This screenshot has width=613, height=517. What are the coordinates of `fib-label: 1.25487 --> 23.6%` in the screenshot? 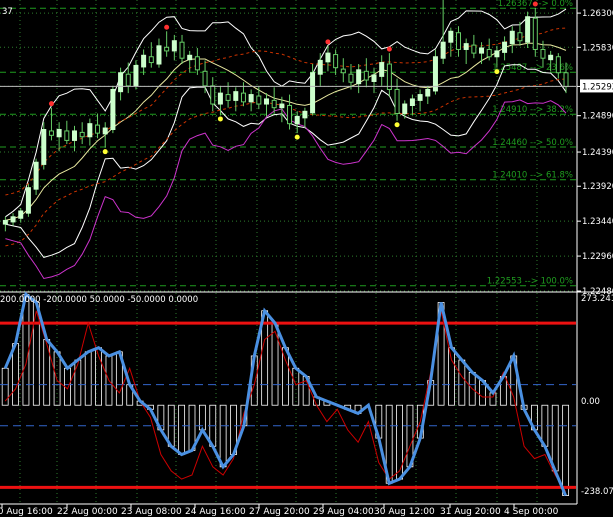 It's located at (532, 68).